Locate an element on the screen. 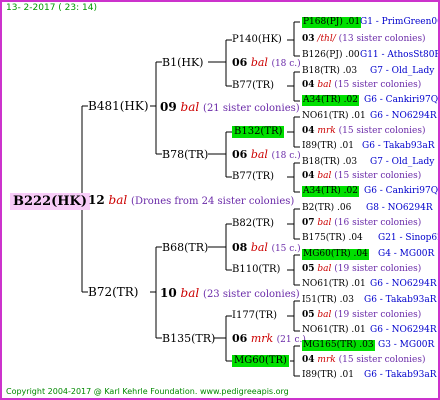 The image size is (440, 400). sire-info: 09 bal (21 sister colonies) is located at coordinates (230, 107).